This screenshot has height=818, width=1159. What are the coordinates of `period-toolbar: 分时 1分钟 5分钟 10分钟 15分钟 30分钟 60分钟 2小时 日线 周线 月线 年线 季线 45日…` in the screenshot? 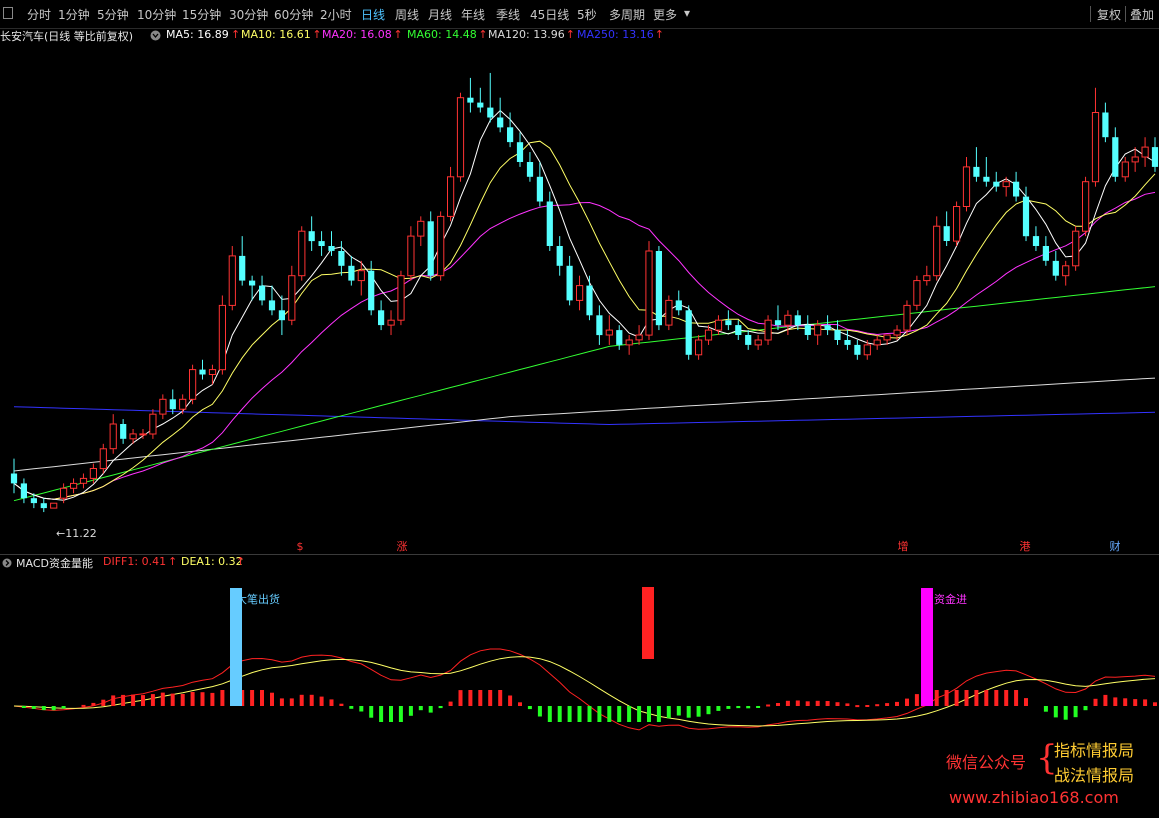 It's located at (579, 14).